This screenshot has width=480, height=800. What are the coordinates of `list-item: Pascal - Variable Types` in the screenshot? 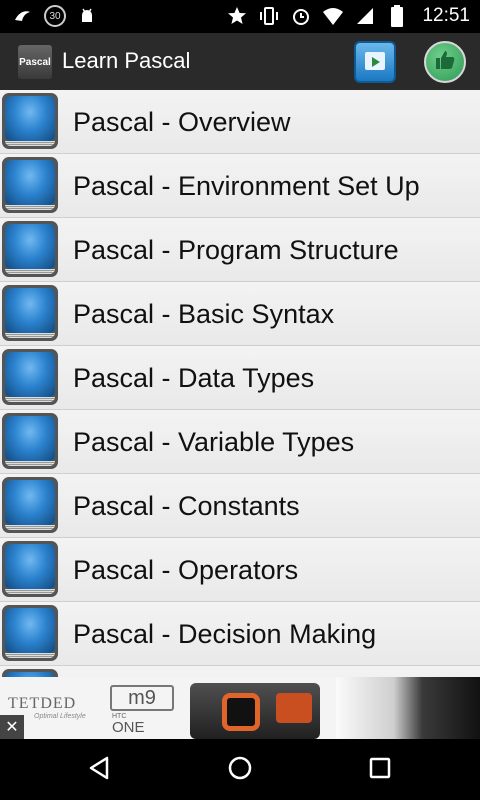 It's located at (240, 442).